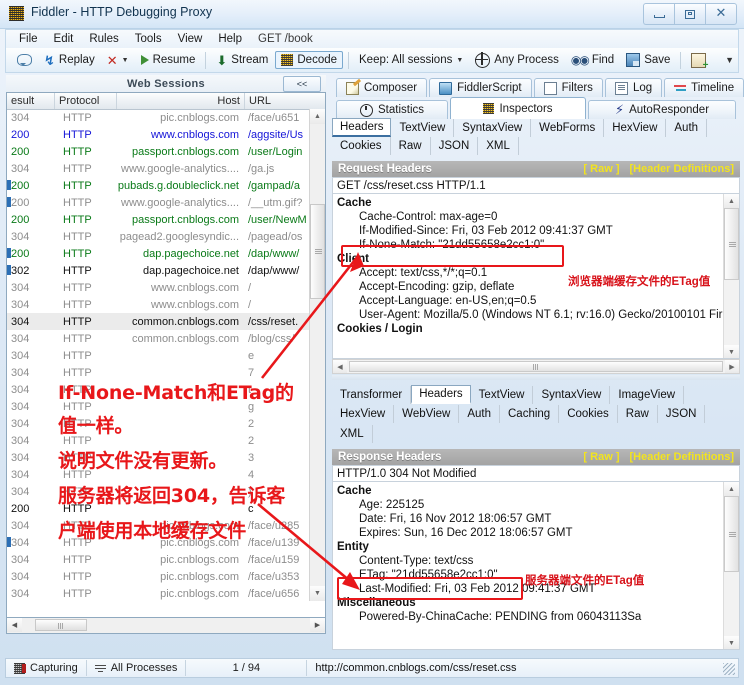 This screenshot has width=744, height=685. What do you see at coordinates (411, 146) in the screenshot?
I see `request-subtab-raw: Raw` at bounding box center [411, 146].